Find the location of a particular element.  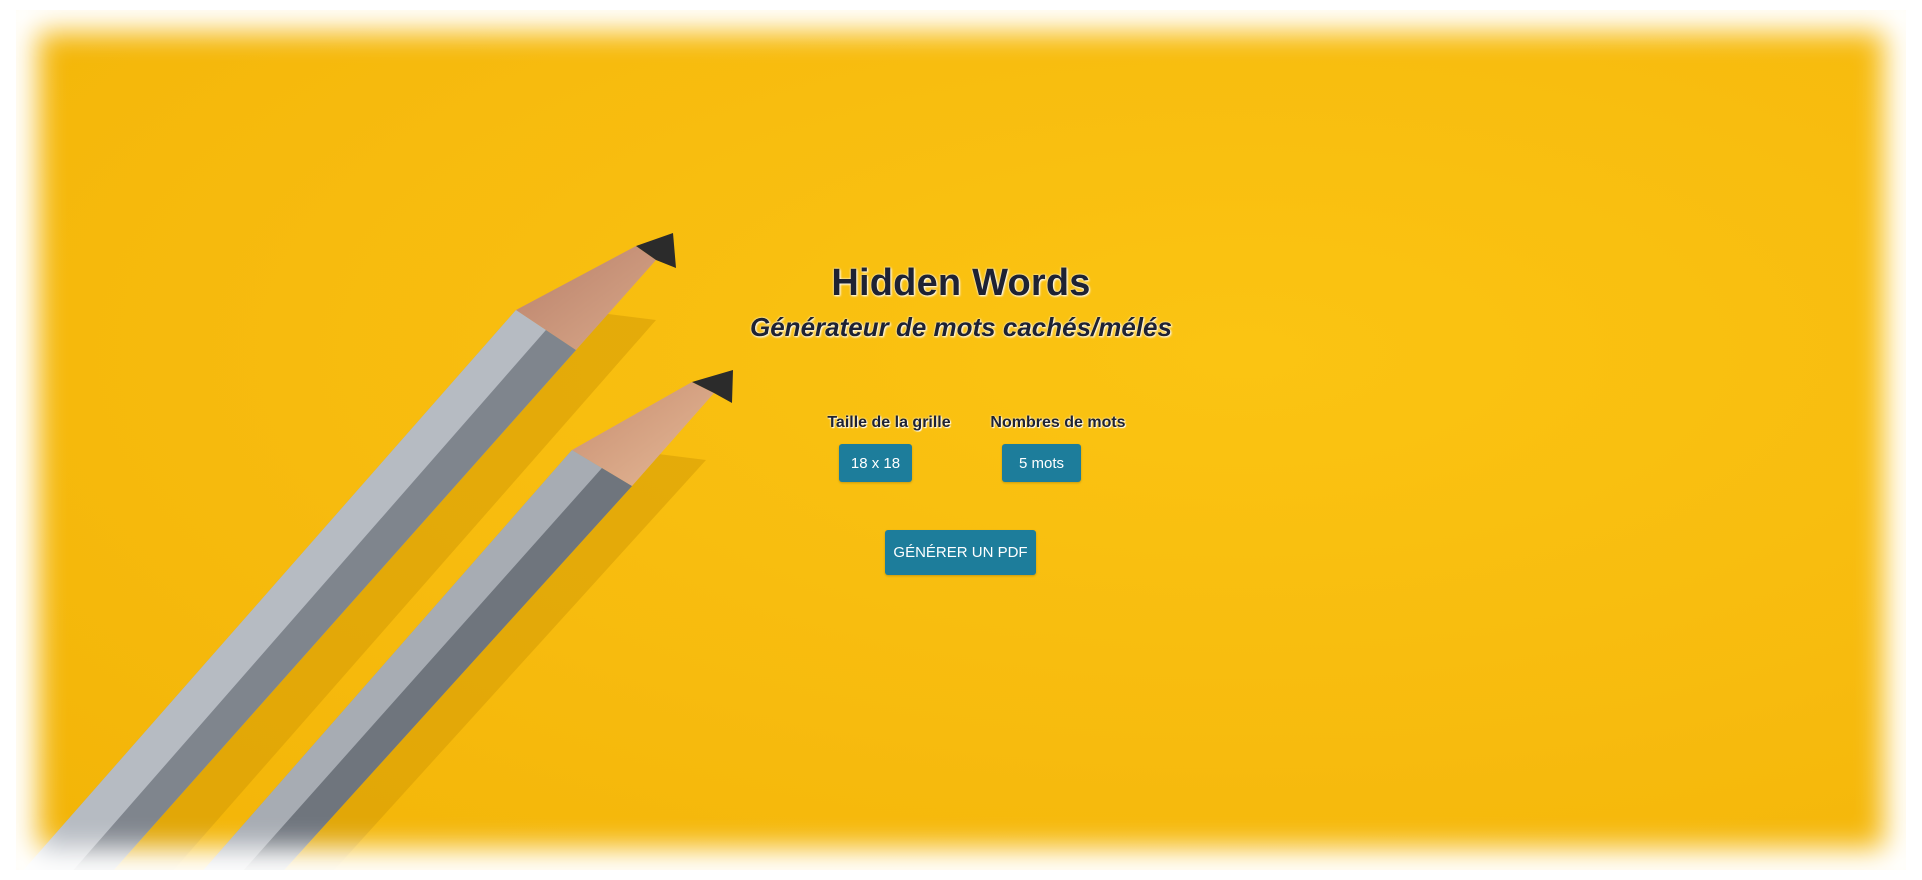

page-title: Hidden Words is located at coordinates (961, 283).